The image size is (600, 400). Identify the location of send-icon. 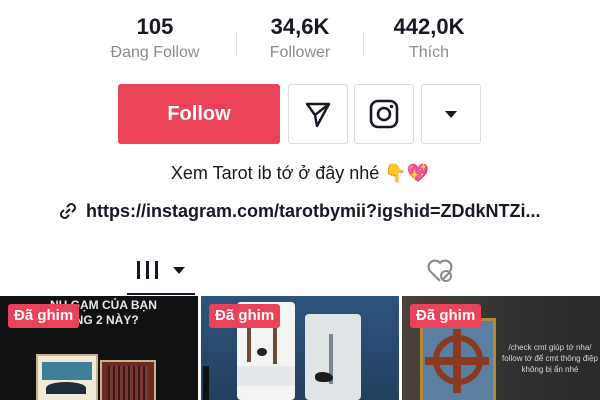
(318, 115).